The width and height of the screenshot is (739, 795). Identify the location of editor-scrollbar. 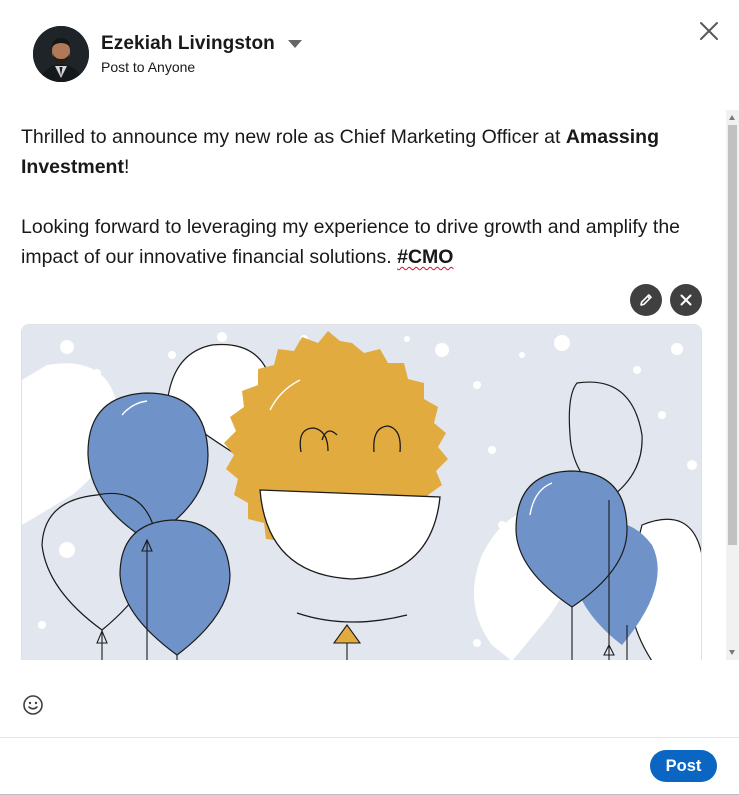
(732, 385).